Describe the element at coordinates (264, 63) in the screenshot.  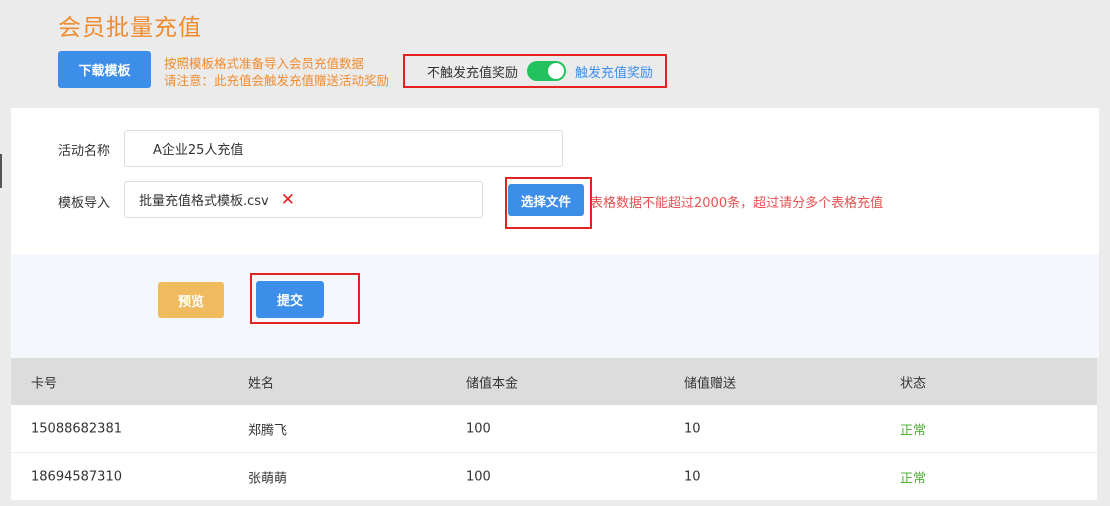
I see `notice-line-1: 按照模板格式准备导入会员充值数据` at that location.